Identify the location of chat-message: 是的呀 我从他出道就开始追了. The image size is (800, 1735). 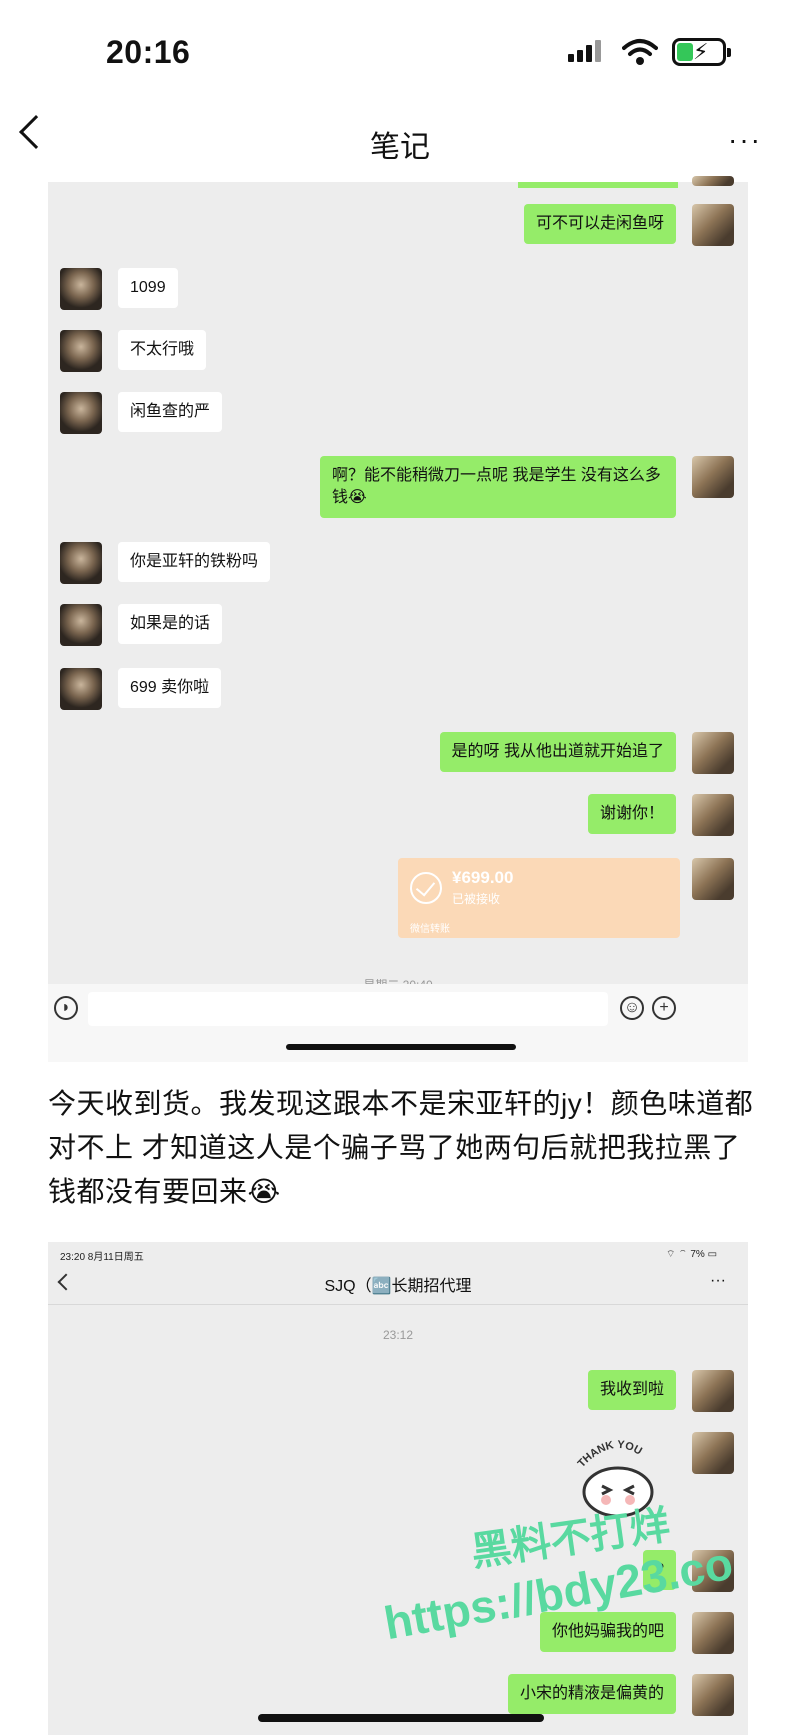
(557, 752).